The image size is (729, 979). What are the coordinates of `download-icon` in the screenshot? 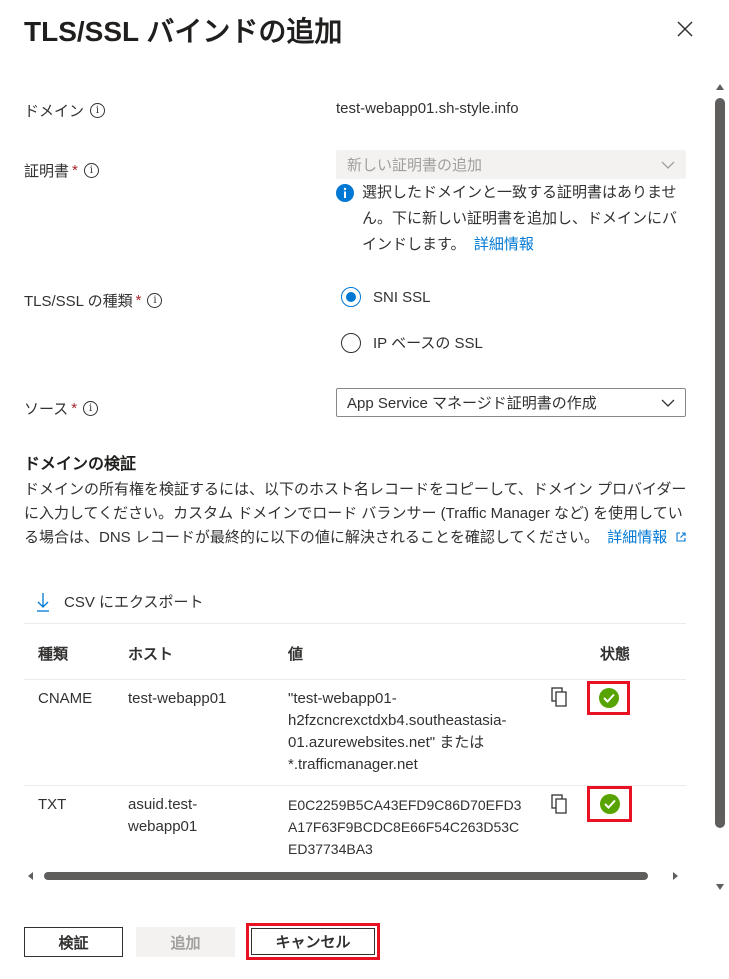 It's located at (43, 602).